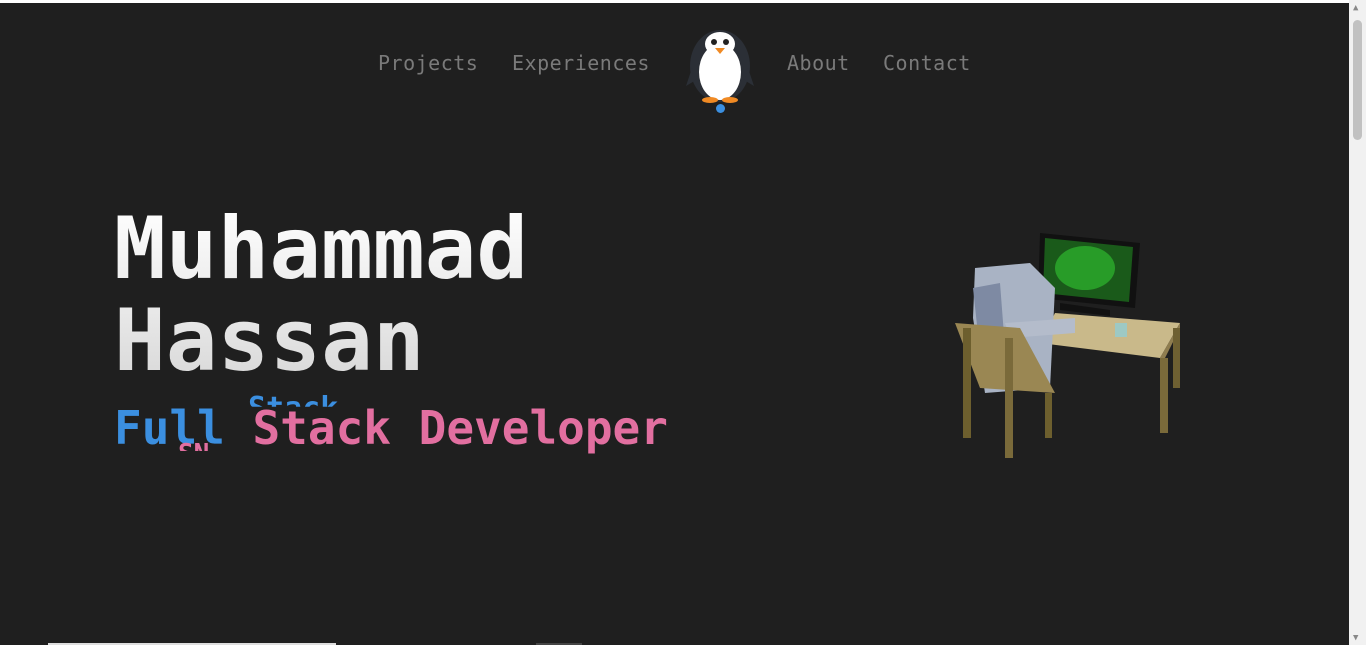 The height and width of the screenshot is (645, 1366). I want to click on hero-role: Full Stack Developer Stack SN, so click(391, 423).